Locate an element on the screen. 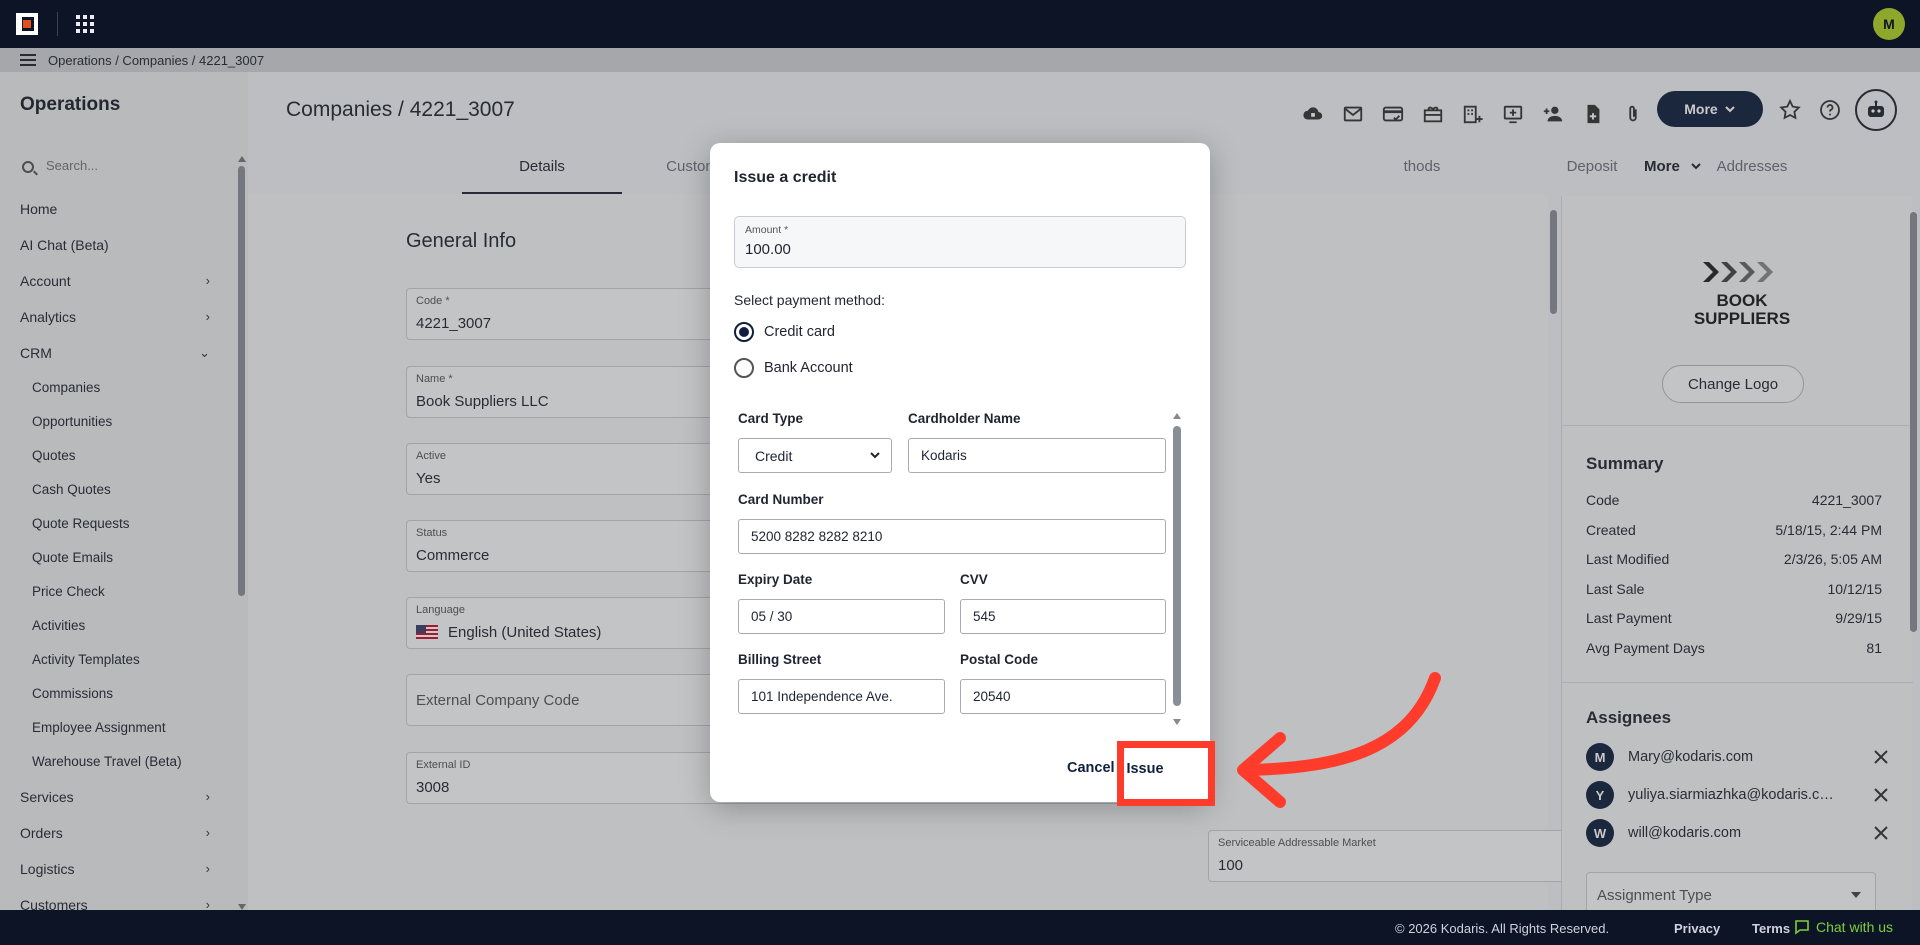  radio-credit-card-label: Credit card is located at coordinates (799, 332).